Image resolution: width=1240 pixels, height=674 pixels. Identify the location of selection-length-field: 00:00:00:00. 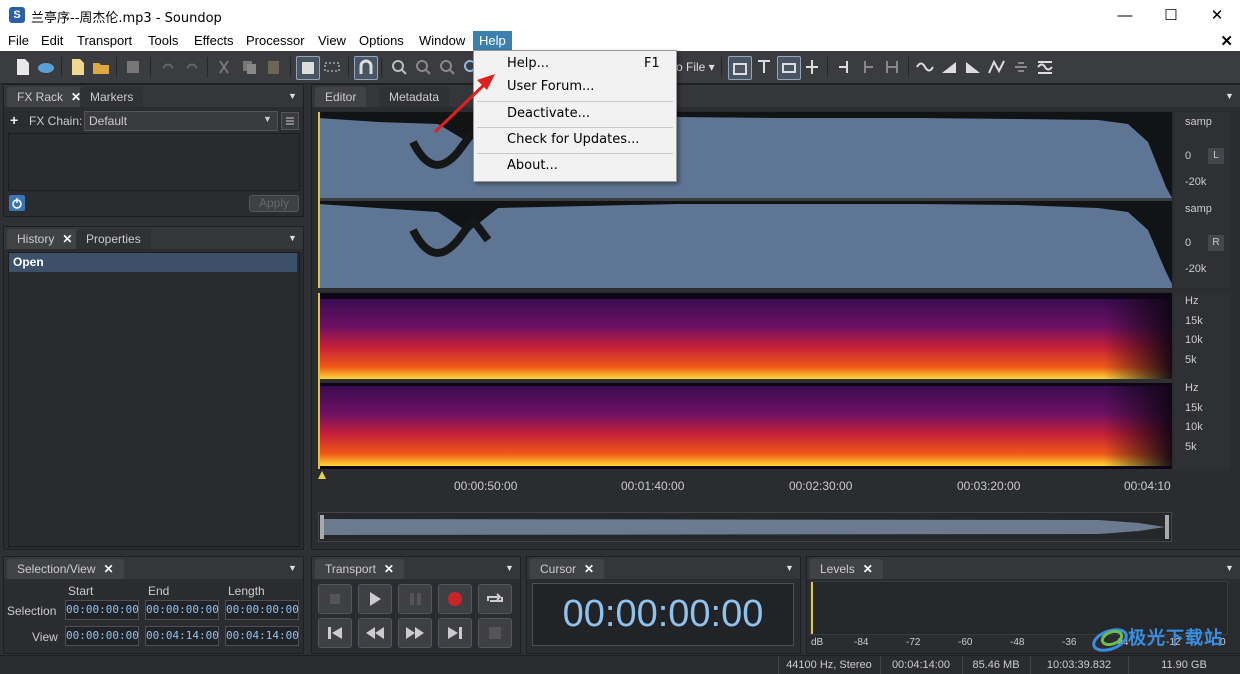
(262, 610).